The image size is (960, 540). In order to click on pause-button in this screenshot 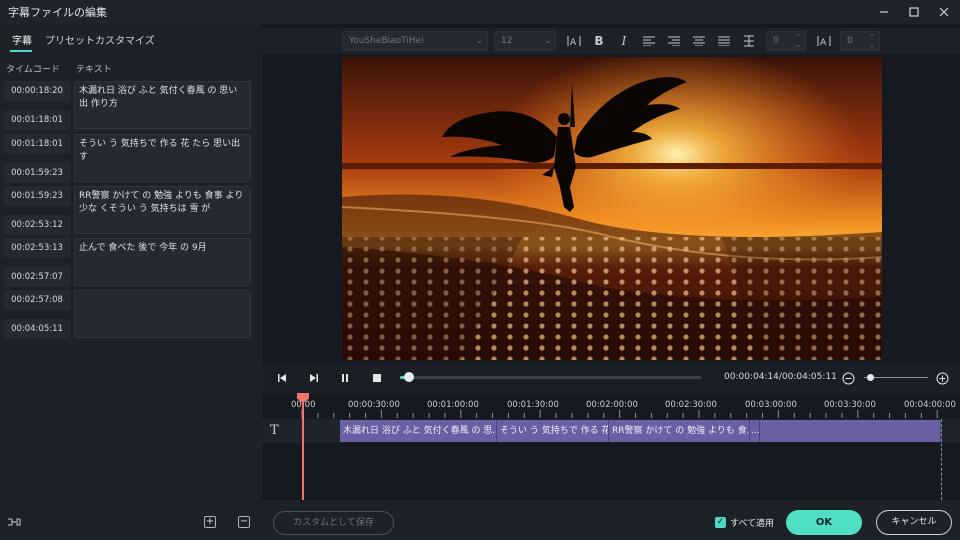, I will do `click(345, 378)`.